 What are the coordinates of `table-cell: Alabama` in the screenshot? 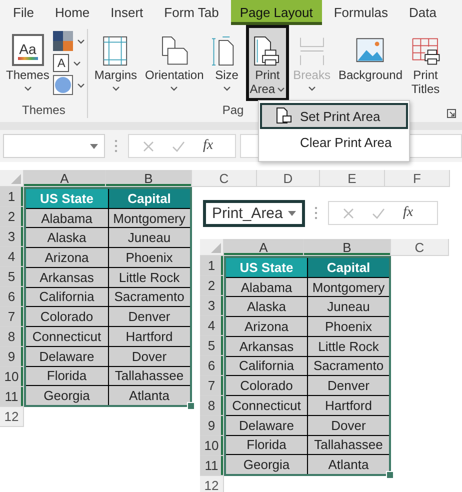 It's located at (266, 287).